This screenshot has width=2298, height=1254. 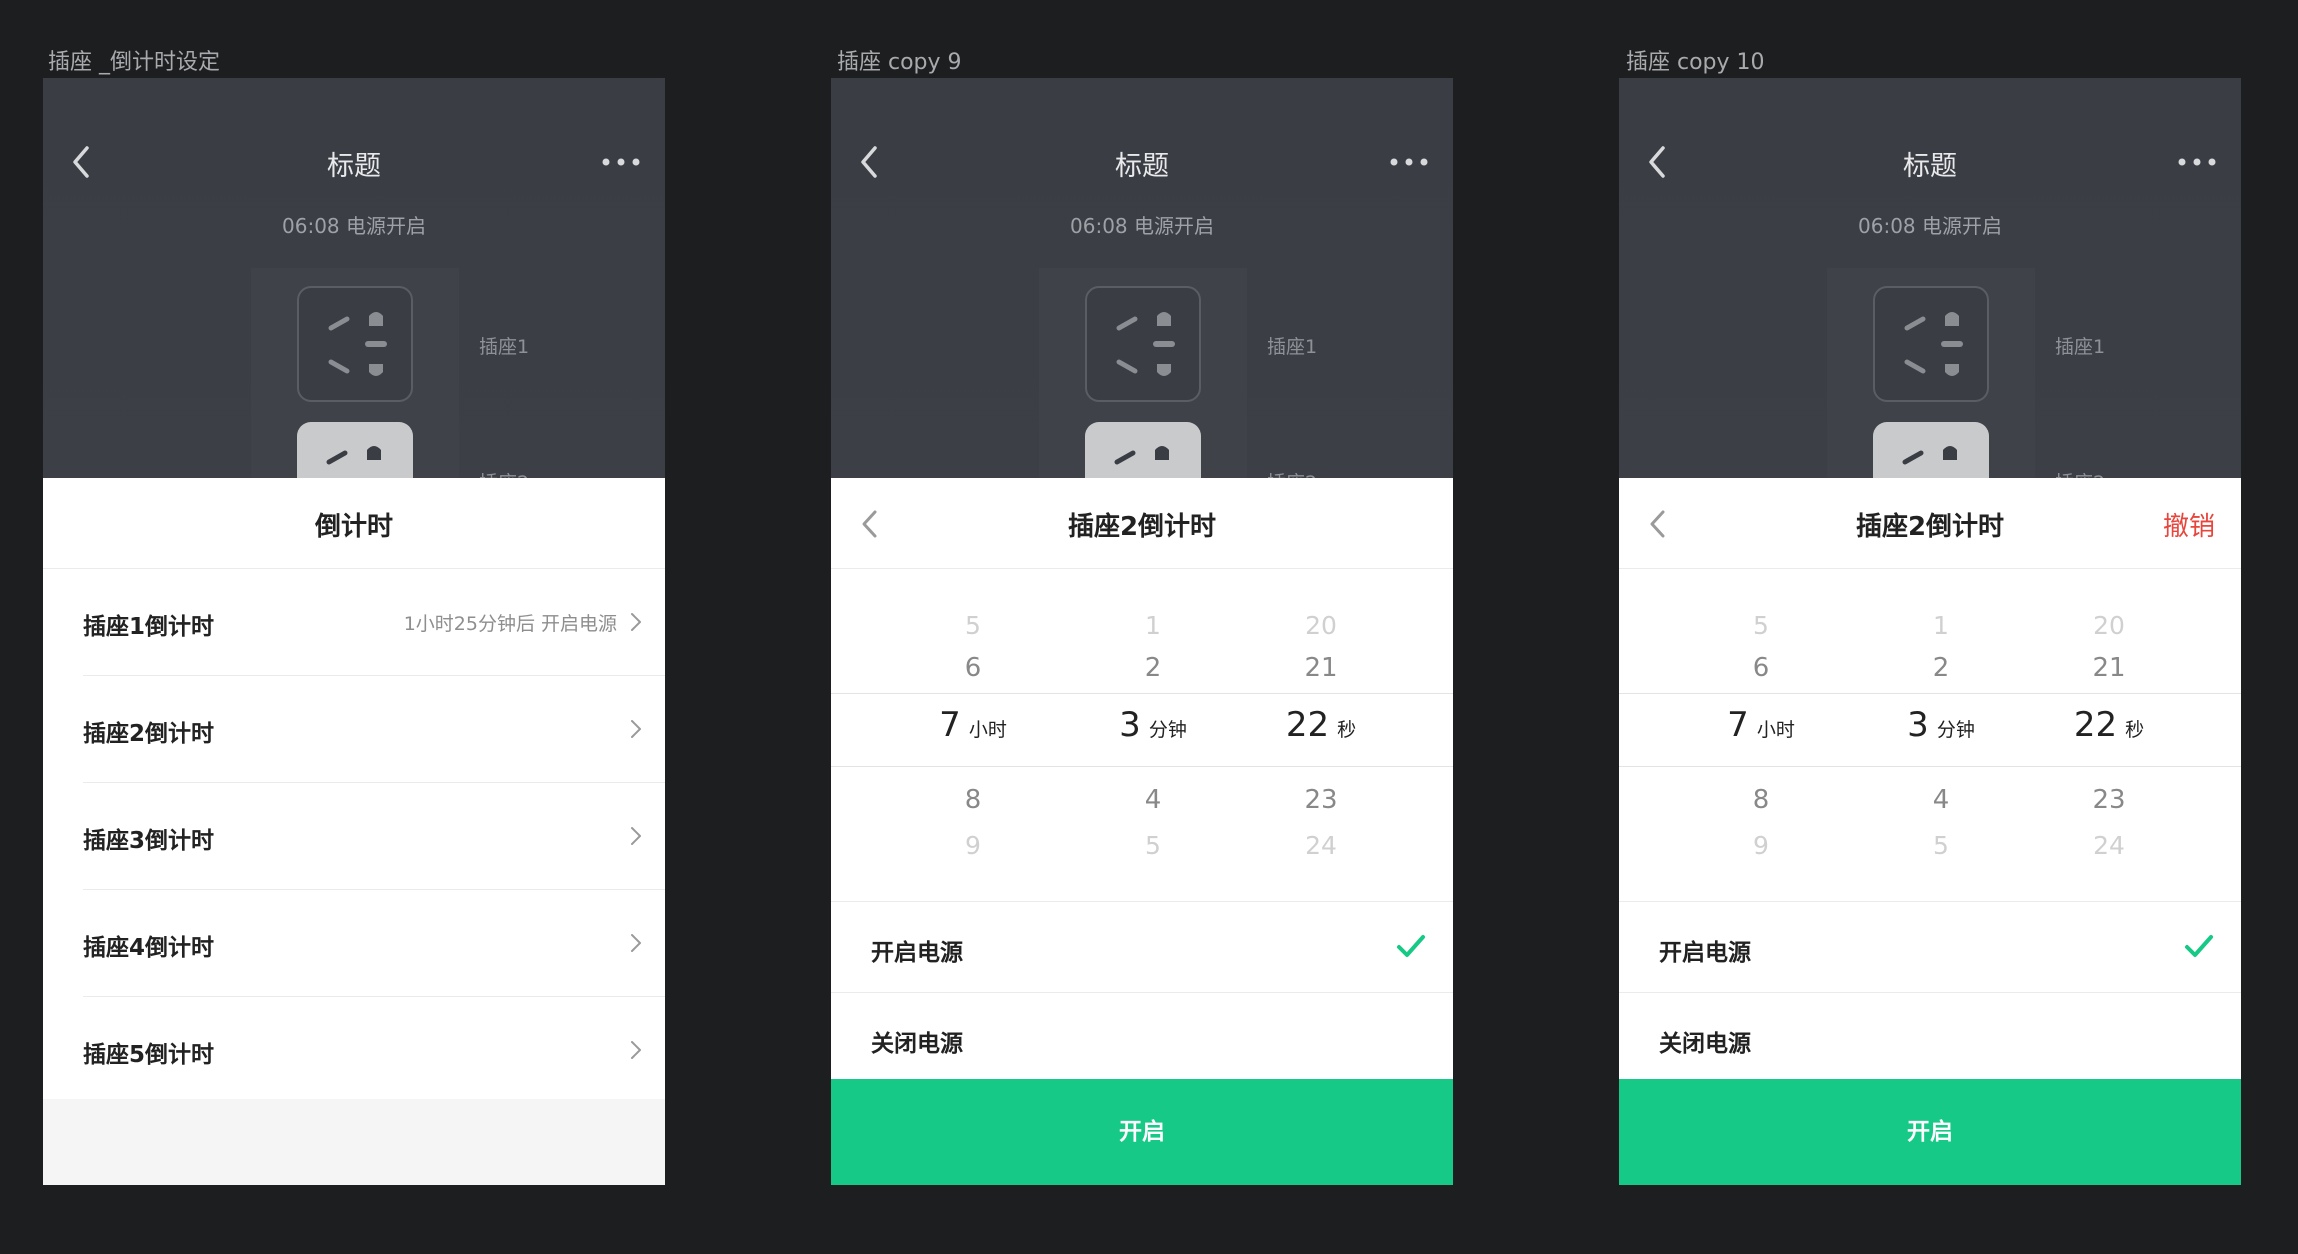 I want to click on sheet-header: 插座2倒计时, so click(x=1142, y=523).